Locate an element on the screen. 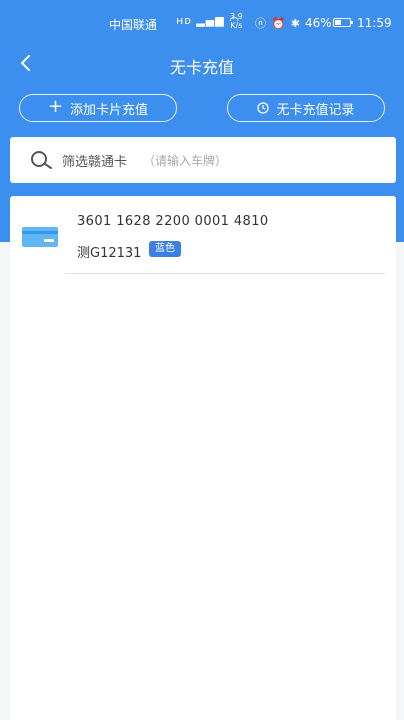 The width and height of the screenshot is (404, 720). search-label: 筛选赣通卡 is located at coordinates (95, 162).